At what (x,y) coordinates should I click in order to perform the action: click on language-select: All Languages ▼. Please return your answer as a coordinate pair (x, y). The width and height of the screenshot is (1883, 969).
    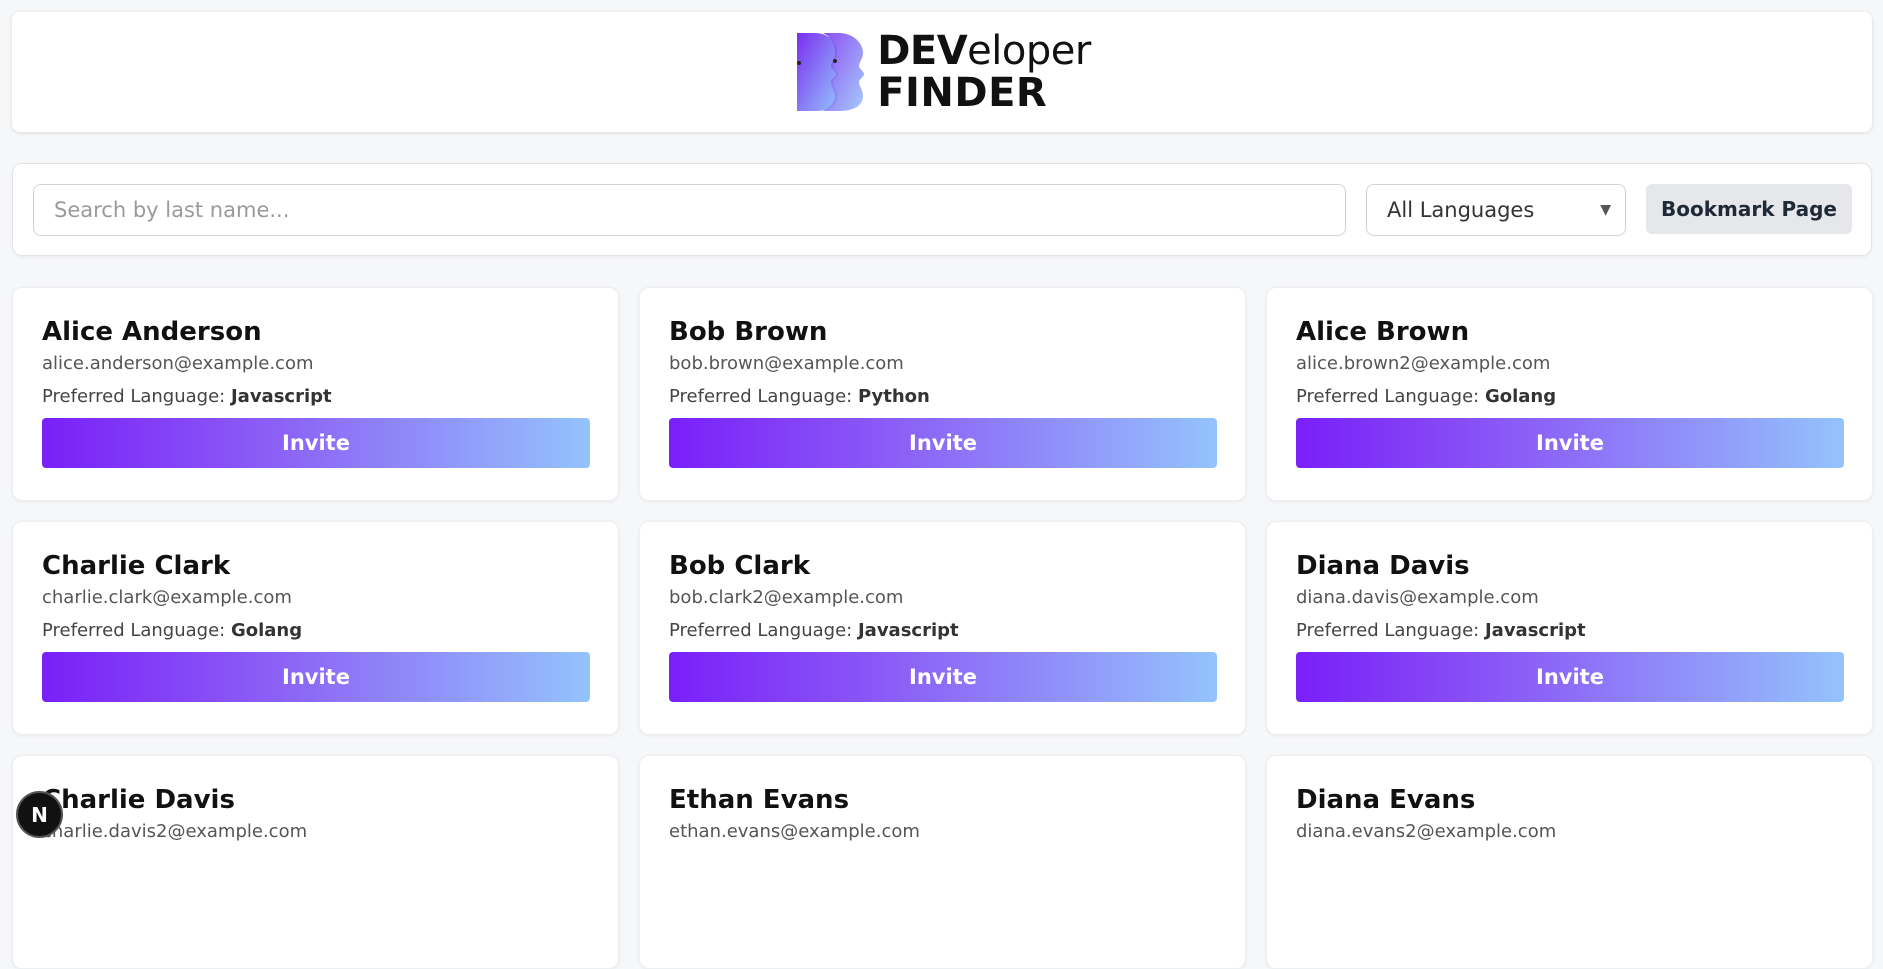
    Looking at the image, I should click on (1496, 210).